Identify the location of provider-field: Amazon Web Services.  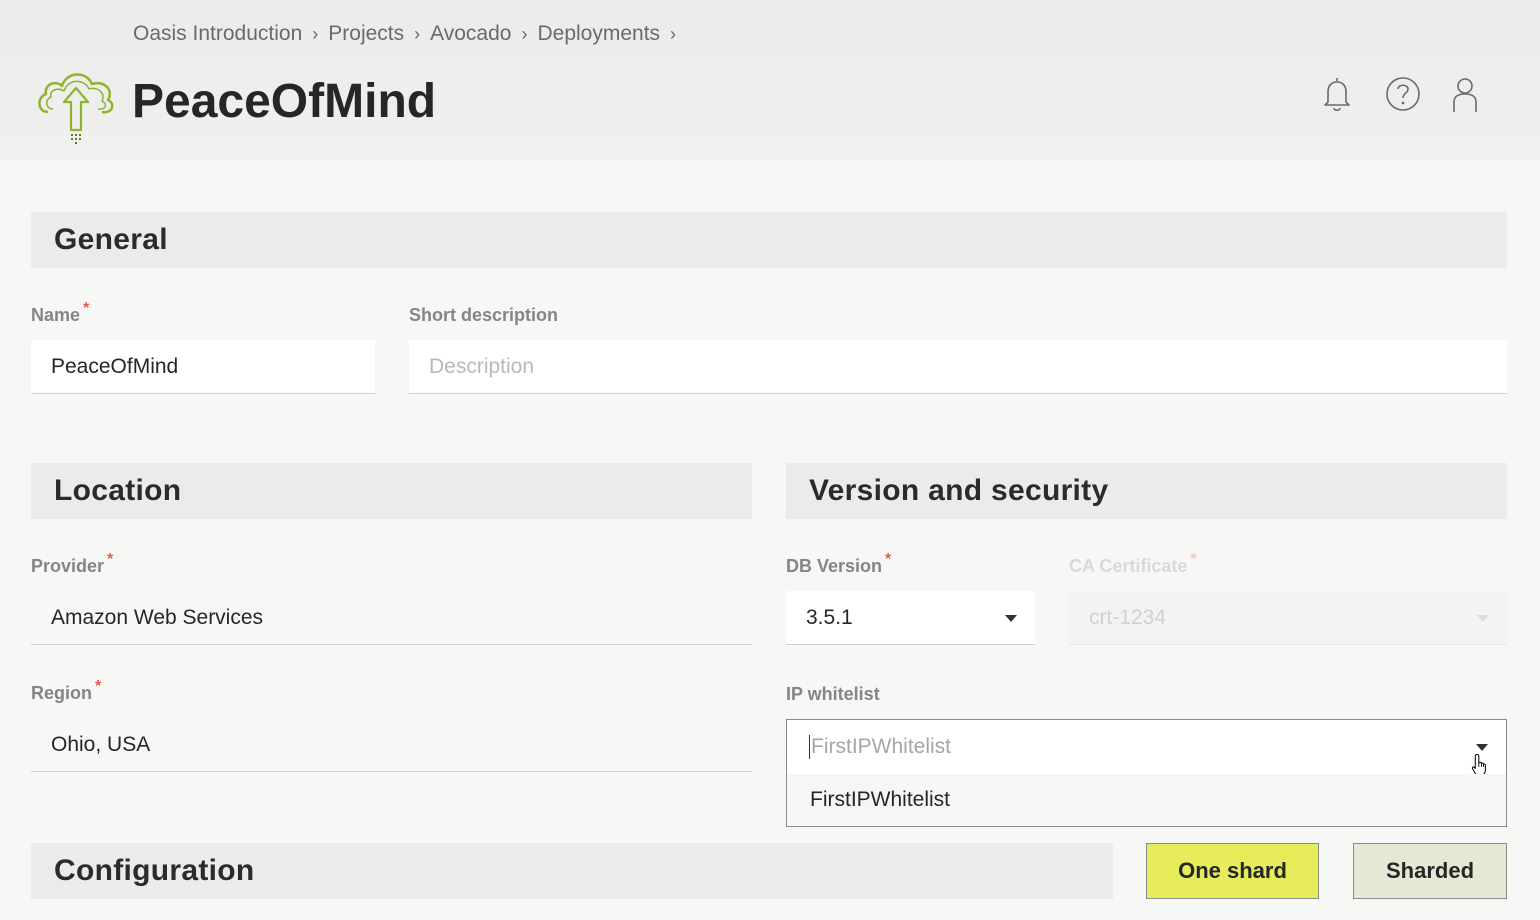
(391, 618).